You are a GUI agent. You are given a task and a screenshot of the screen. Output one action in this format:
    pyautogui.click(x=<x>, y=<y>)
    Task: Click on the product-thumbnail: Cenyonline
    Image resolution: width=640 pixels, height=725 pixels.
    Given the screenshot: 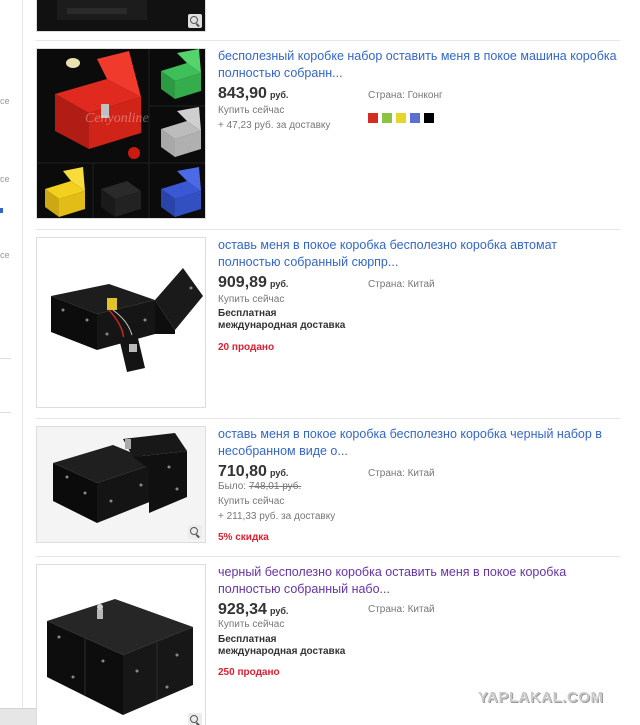 What is the action you would take?
    pyautogui.click(x=121, y=133)
    